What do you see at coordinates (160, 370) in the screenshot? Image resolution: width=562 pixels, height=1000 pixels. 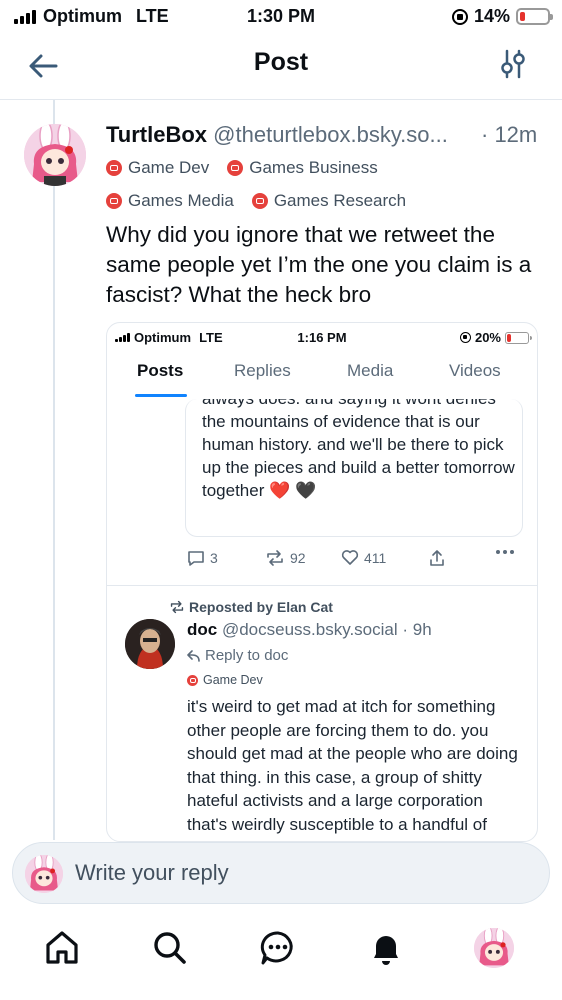 I see `tab-posts: Posts` at bounding box center [160, 370].